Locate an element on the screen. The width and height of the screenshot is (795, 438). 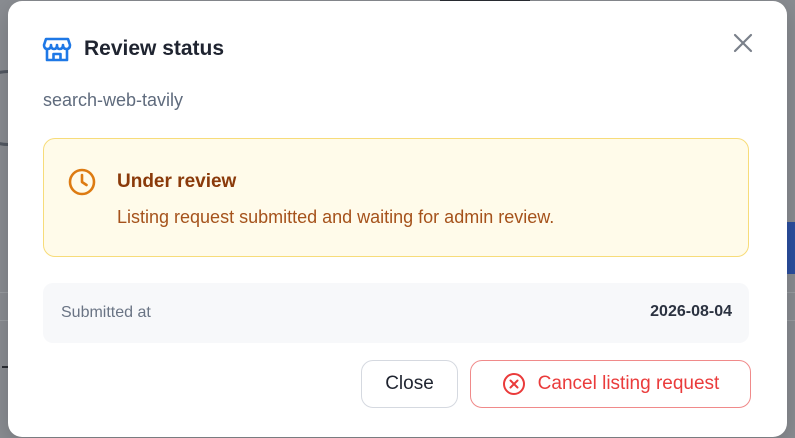
background-button is located at coordinates (790, 248).